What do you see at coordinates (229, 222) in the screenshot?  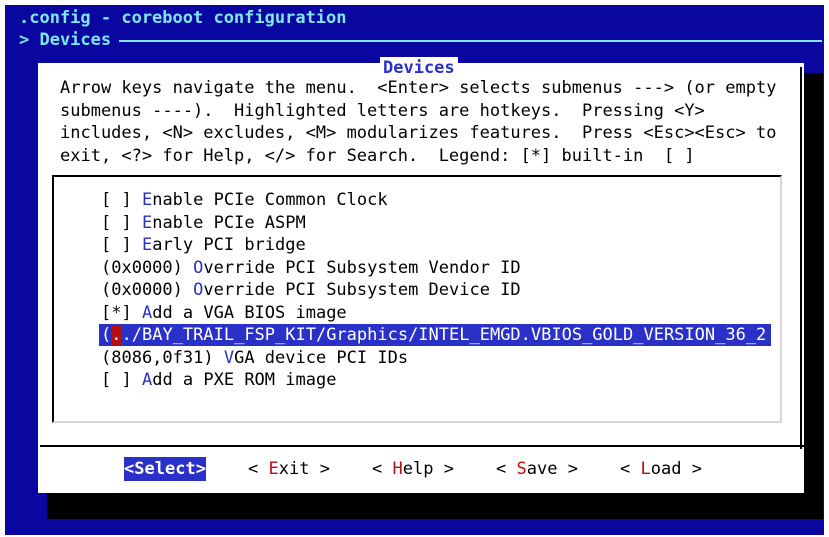 I see `menu-item-label: nable PCIe ASPM` at bounding box center [229, 222].